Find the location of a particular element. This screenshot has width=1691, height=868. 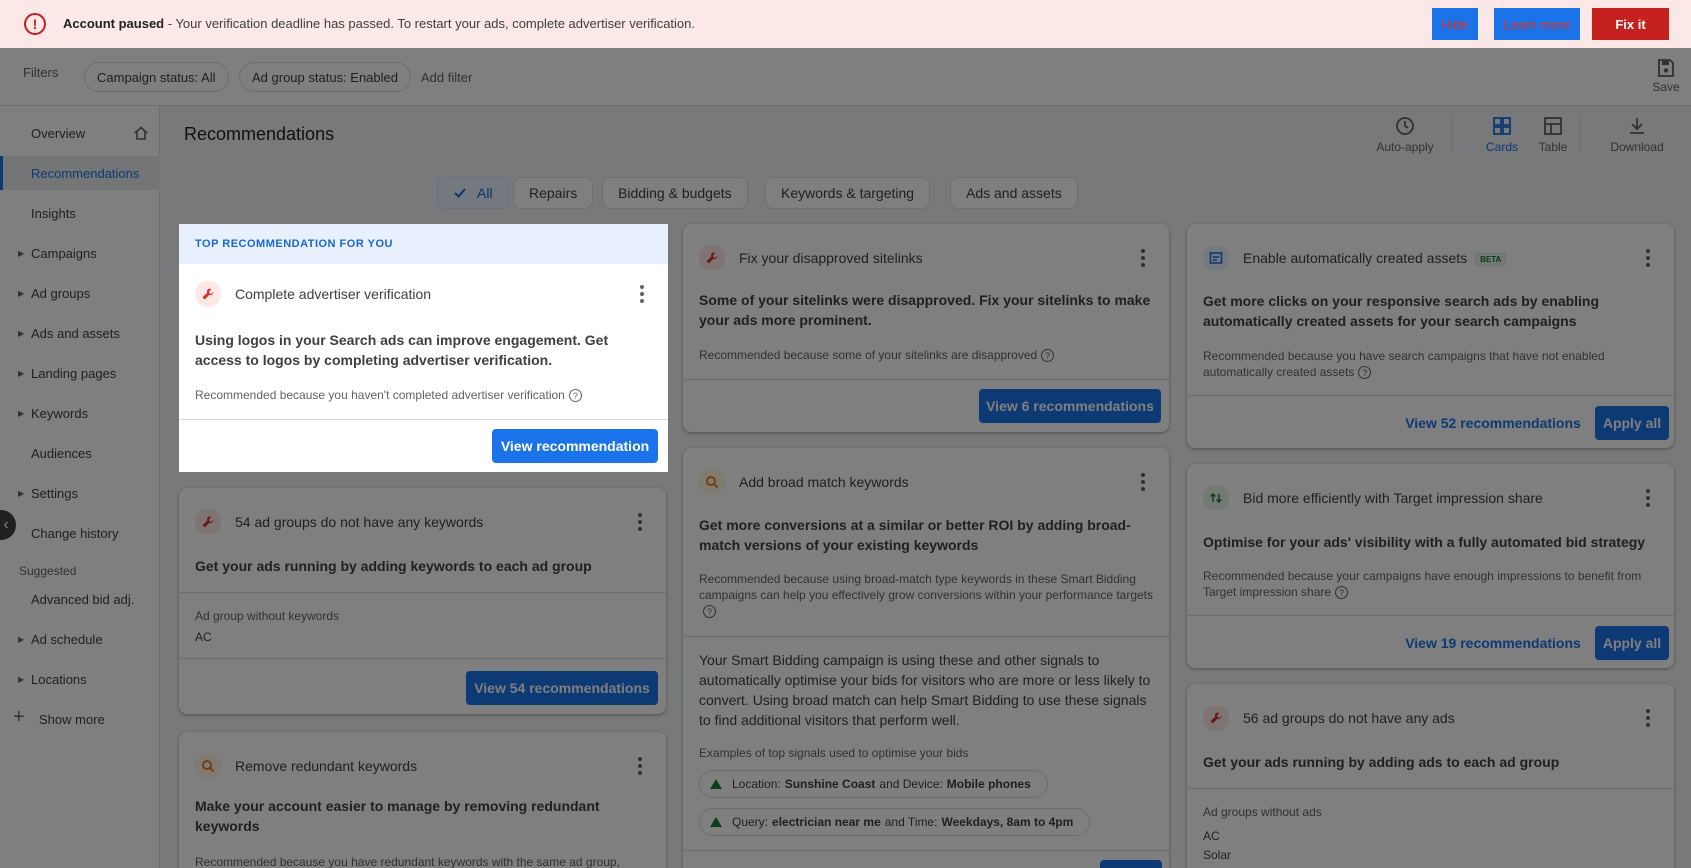

sidebar-item-label: Show more is located at coordinates (72, 719).